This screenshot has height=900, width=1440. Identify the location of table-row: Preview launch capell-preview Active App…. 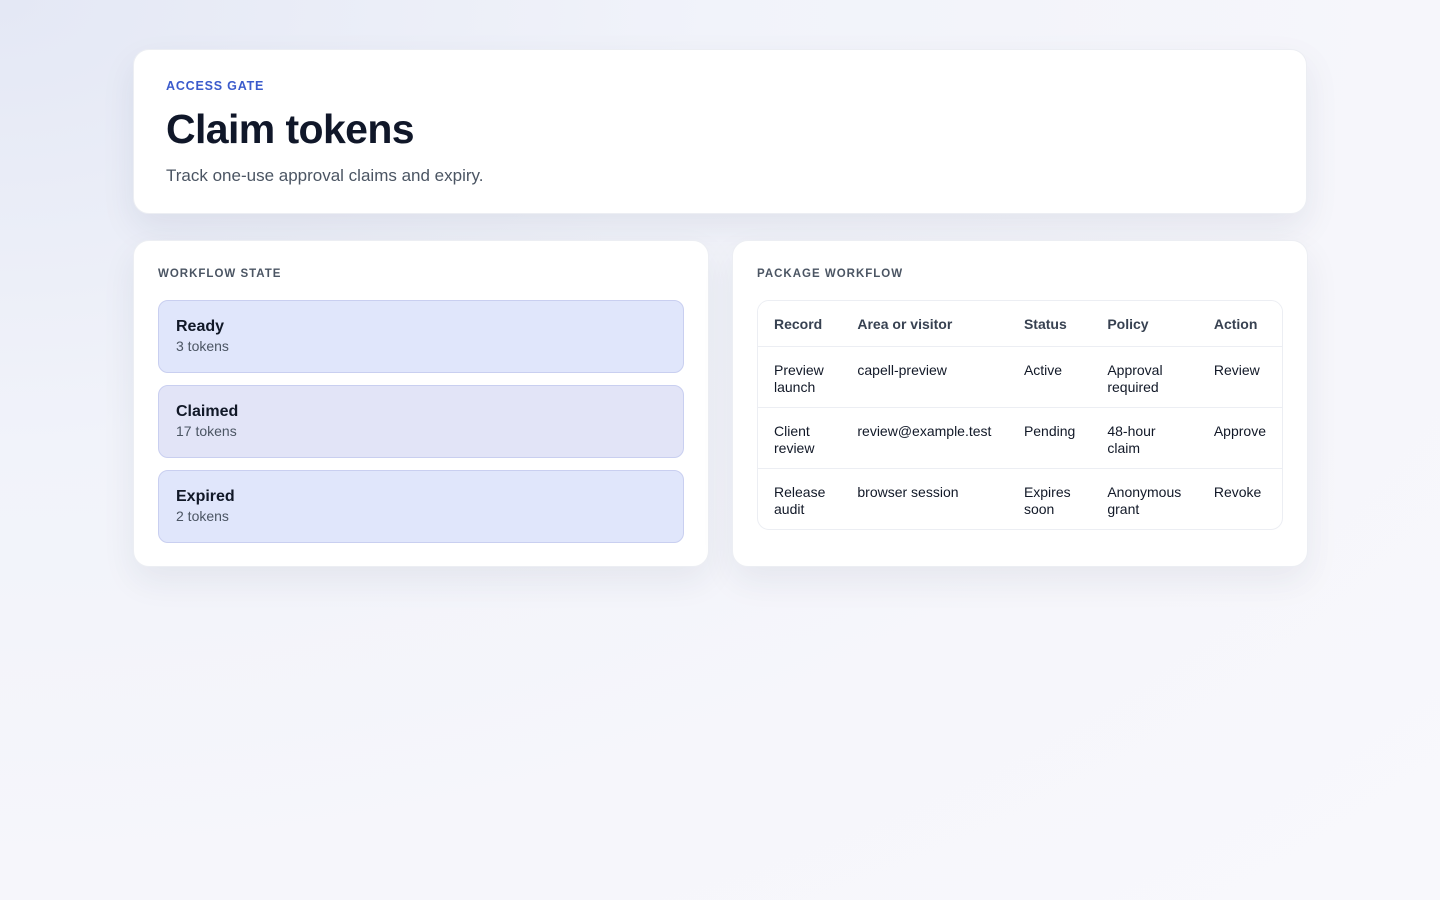
(1020, 377).